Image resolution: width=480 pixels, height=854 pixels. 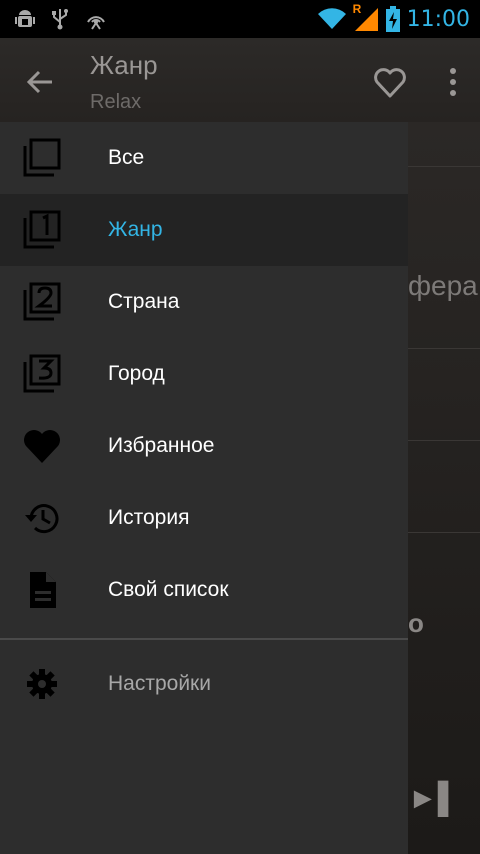 I want to click on drawer-item-settings: Настройки, so click(x=204, y=684).